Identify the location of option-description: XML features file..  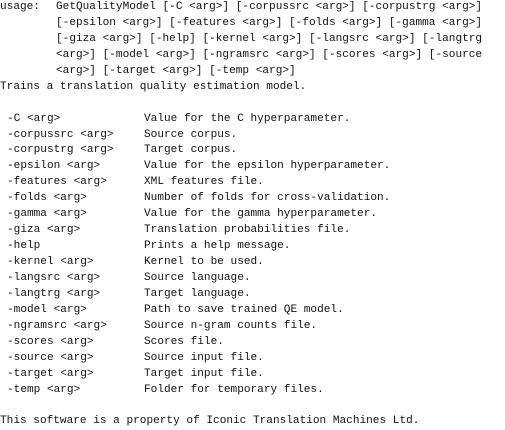
(204, 182).